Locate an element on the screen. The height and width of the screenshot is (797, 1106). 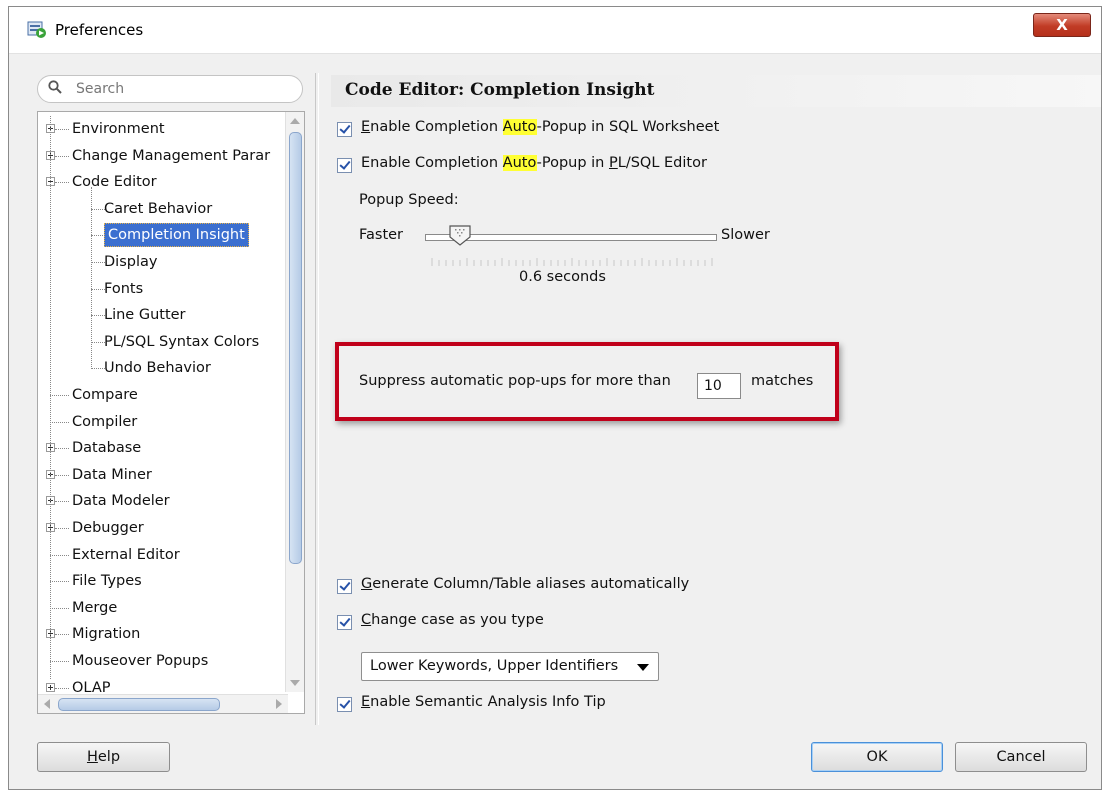
tree-item: Caret Behavior is located at coordinates (163, 209).